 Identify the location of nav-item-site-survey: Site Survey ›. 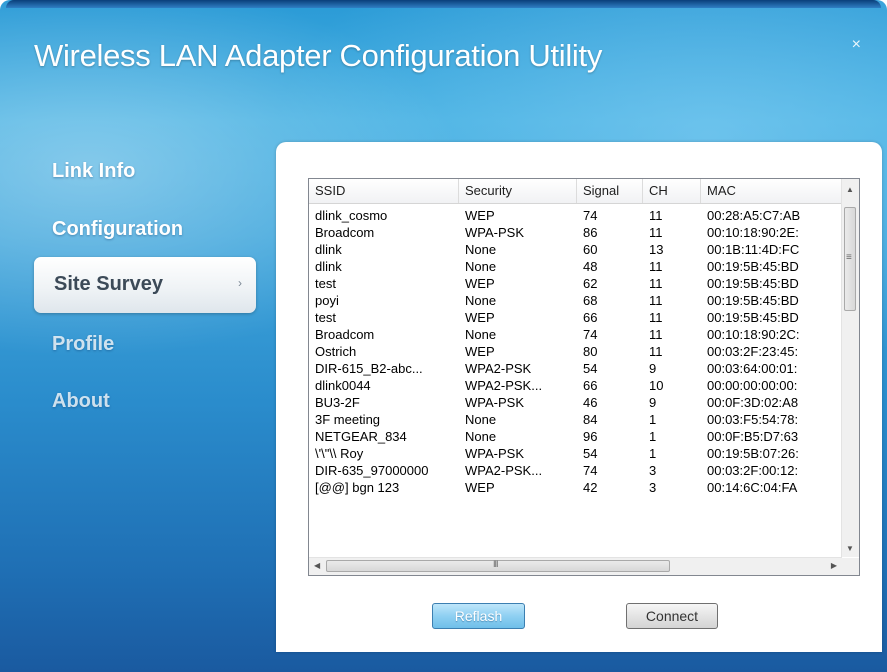
(145, 285).